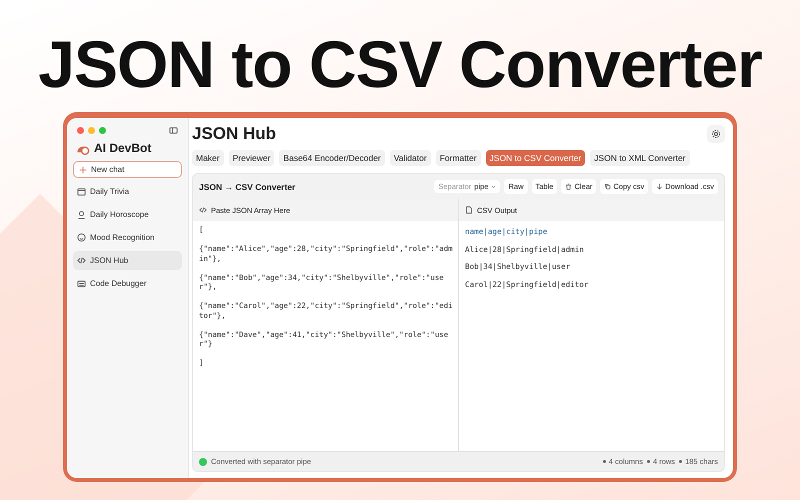 The image size is (800, 500). What do you see at coordinates (568, 186) in the screenshot?
I see `trash-icon` at bounding box center [568, 186].